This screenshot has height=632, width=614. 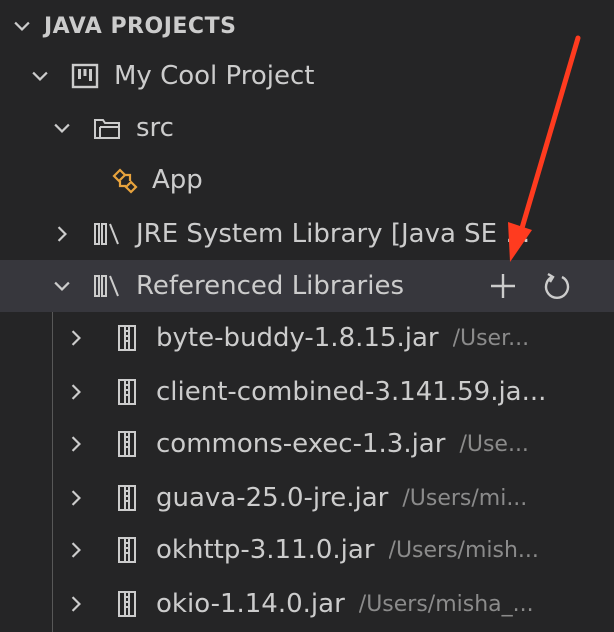 I want to click on jar-label: commons-exec-1.3.jar, so click(x=301, y=444).